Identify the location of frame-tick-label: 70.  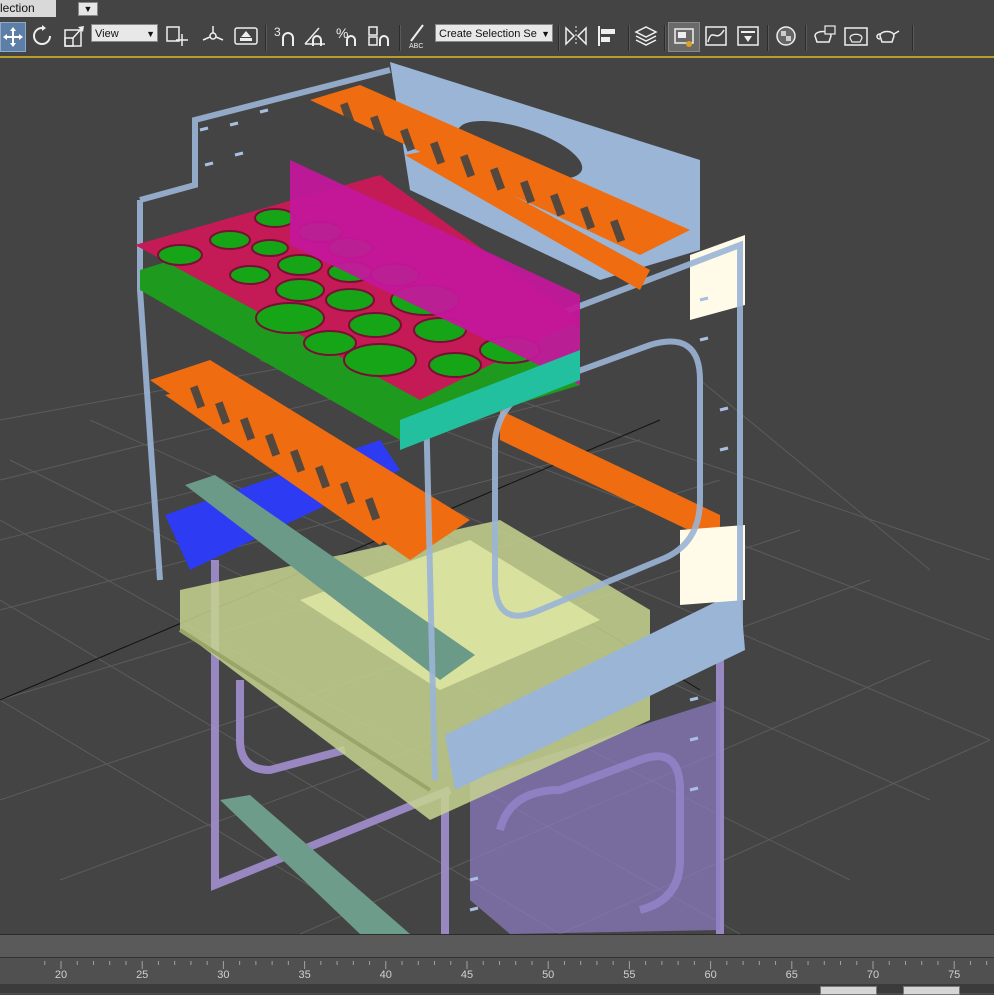
(873, 975).